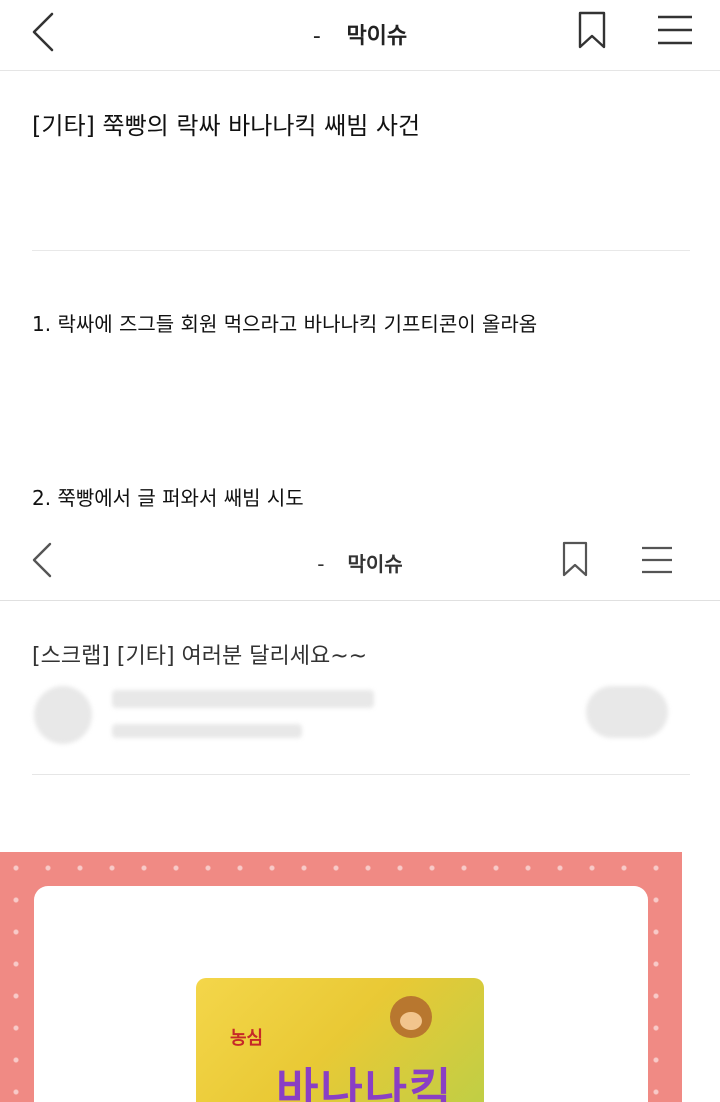  Describe the element at coordinates (168, 498) in the screenshot. I see `post-paragraph-2: 2. 쭉빵에서 글 퍼와서 쌔빔 시도` at that location.